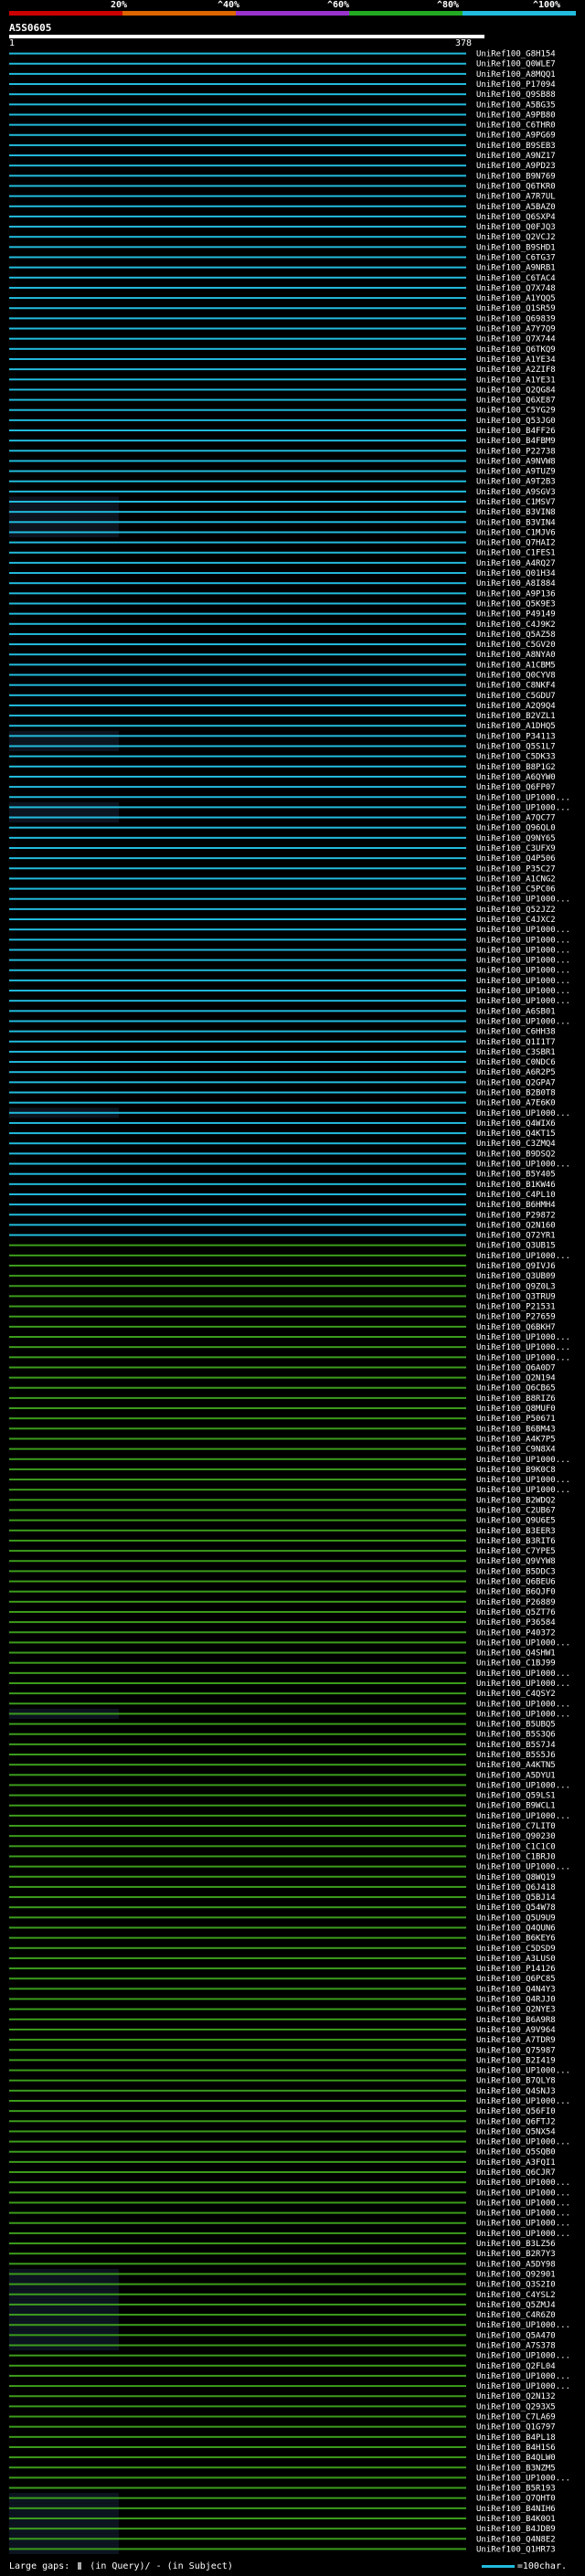  What do you see at coordinates (516, 1124) in the screenshot?
I see `hit-label: UniRef100_Q4WIX6` at bounding box center [516, 1124].